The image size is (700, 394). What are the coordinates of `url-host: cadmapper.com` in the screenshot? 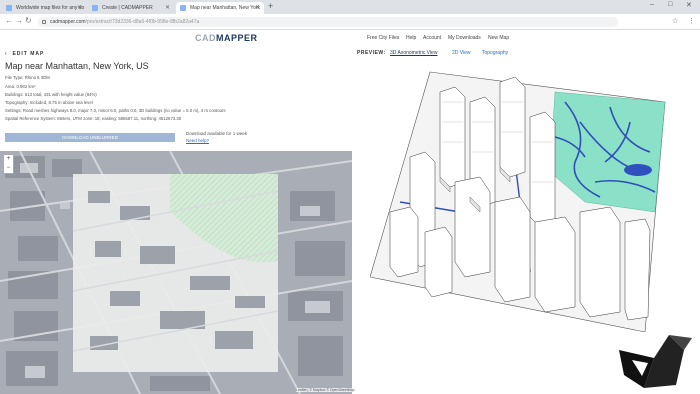 It's located at (68, 22).